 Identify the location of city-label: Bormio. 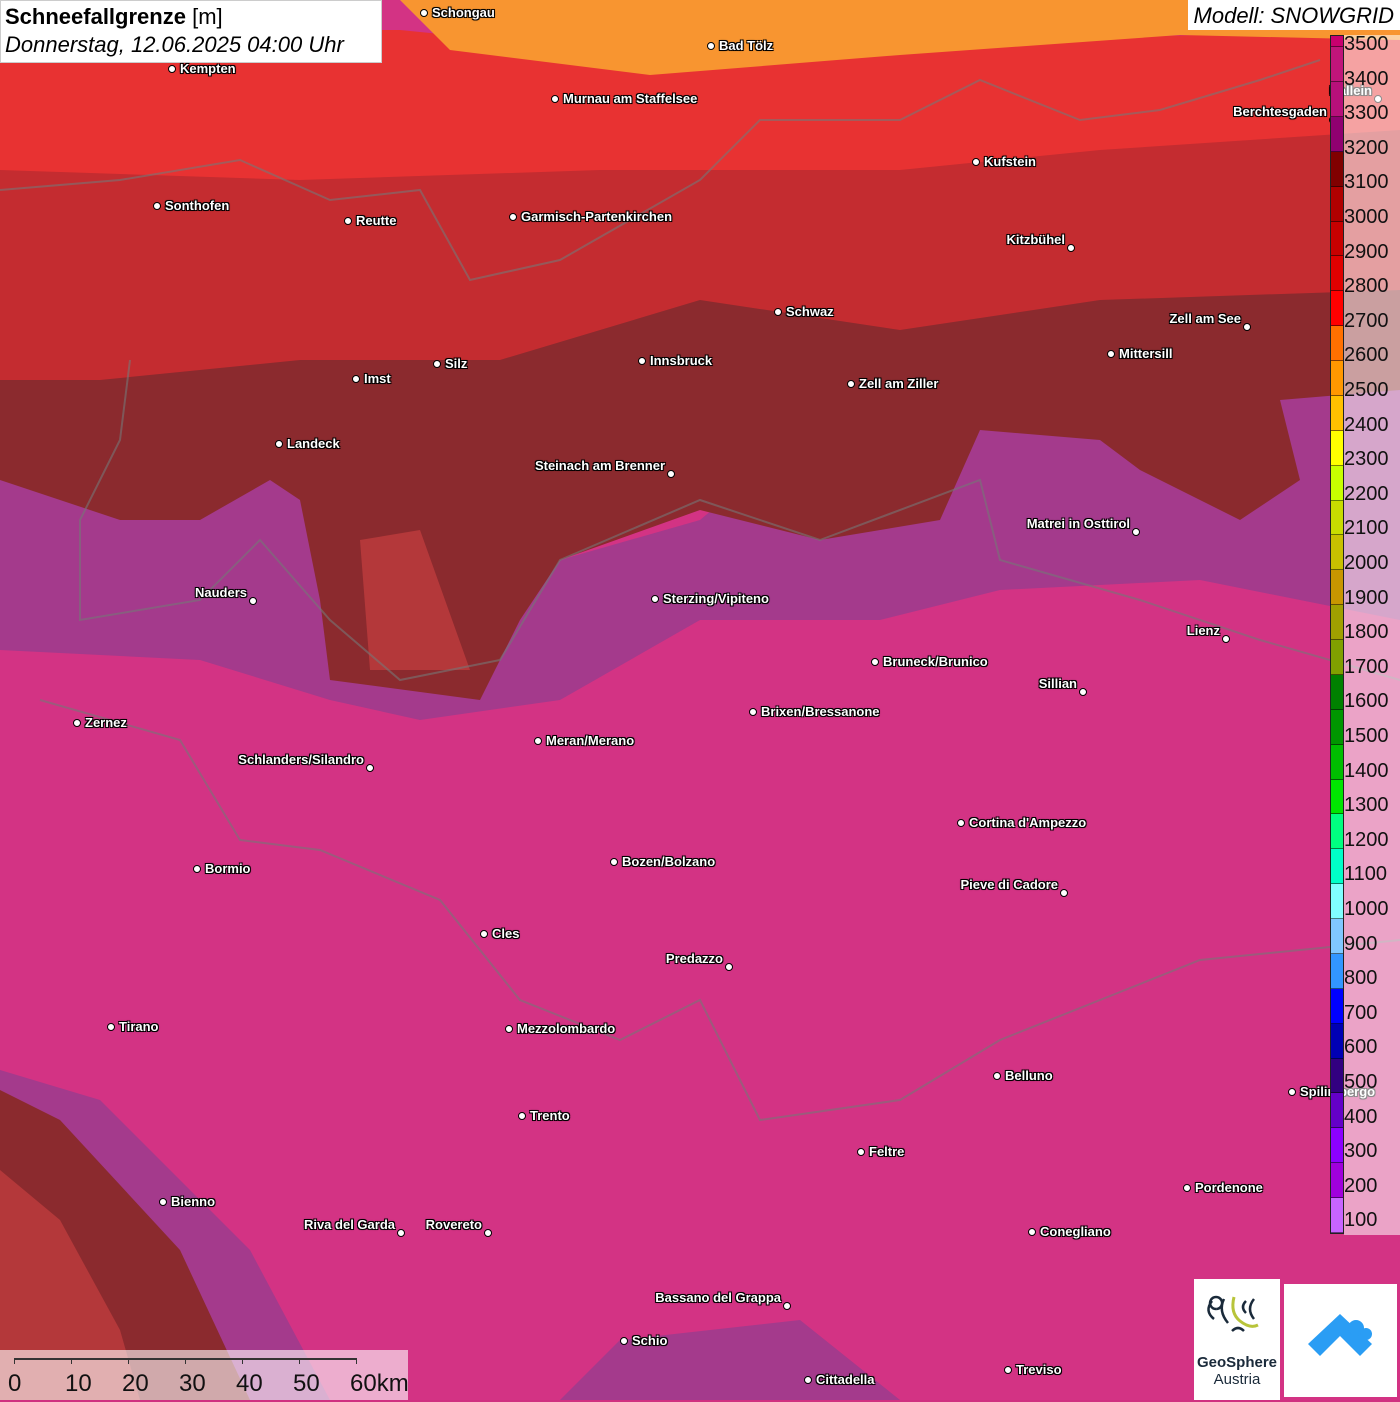
(228, 868).